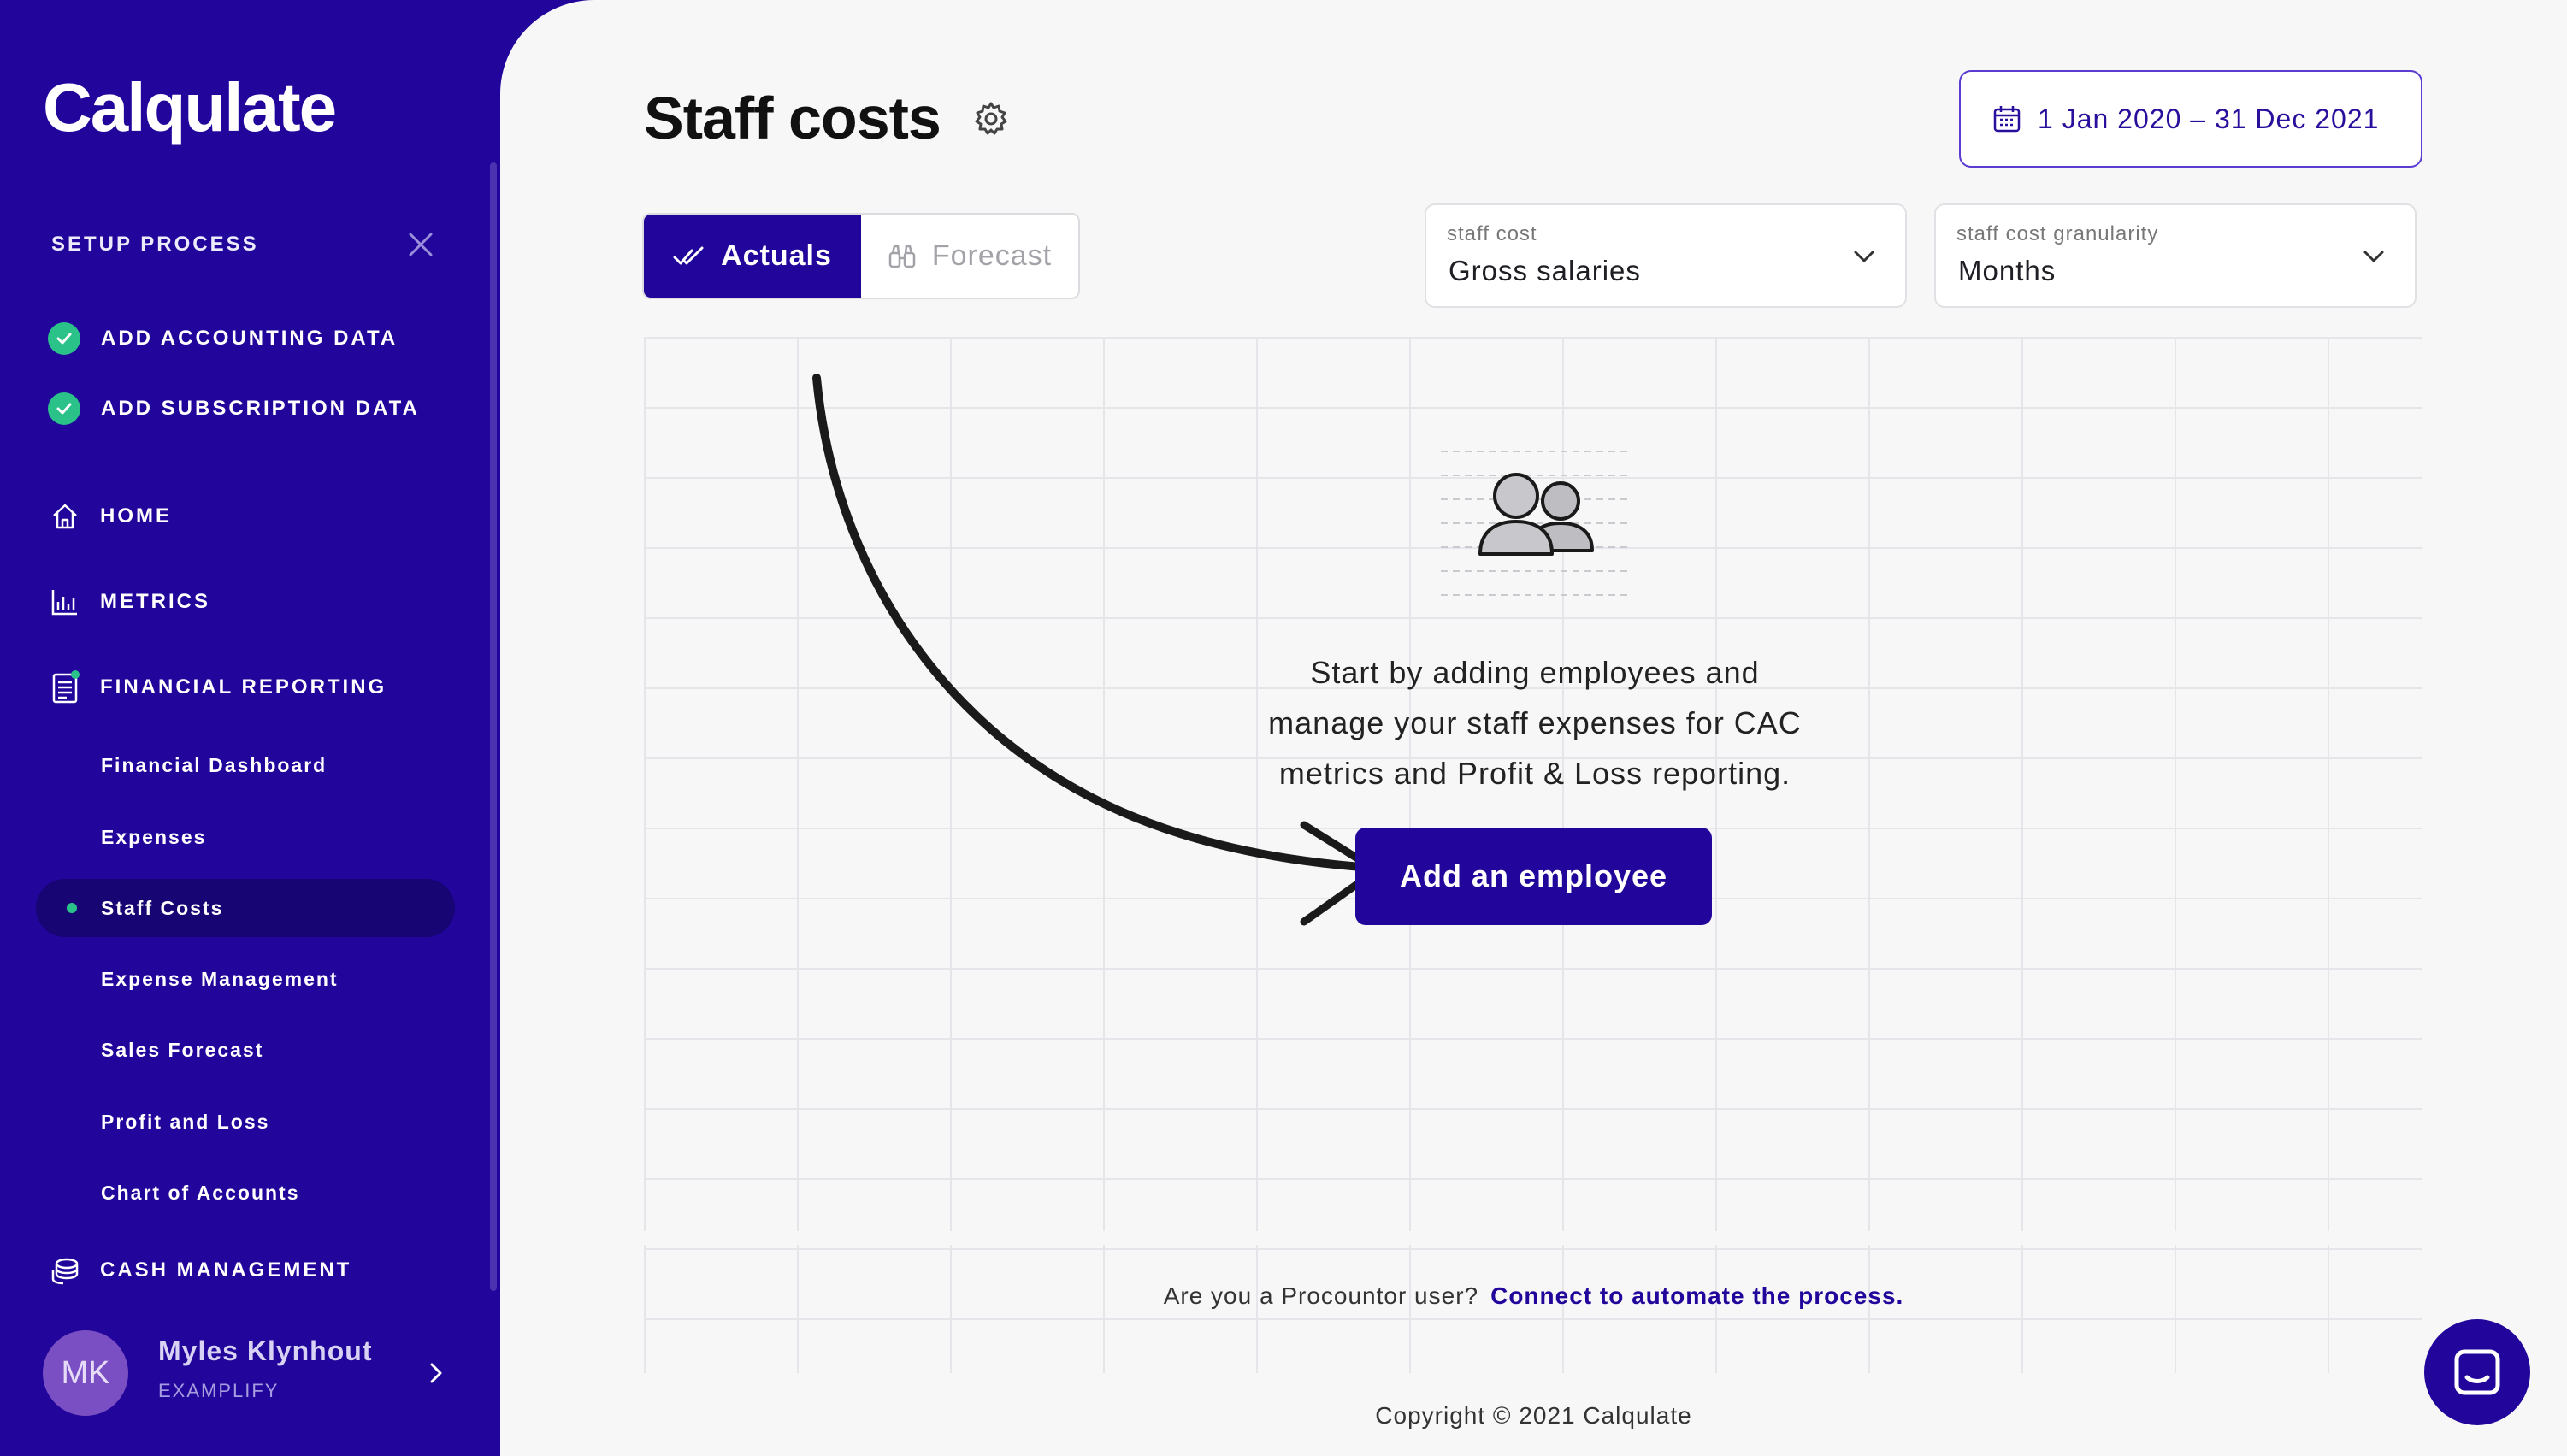 The image size is (2567, 1456). What do you see at coordinates (250, 338) in the screenshot?
I see `setup-item-label: ADD ACCOUNTING DATA` at bounding box center [250, 338].